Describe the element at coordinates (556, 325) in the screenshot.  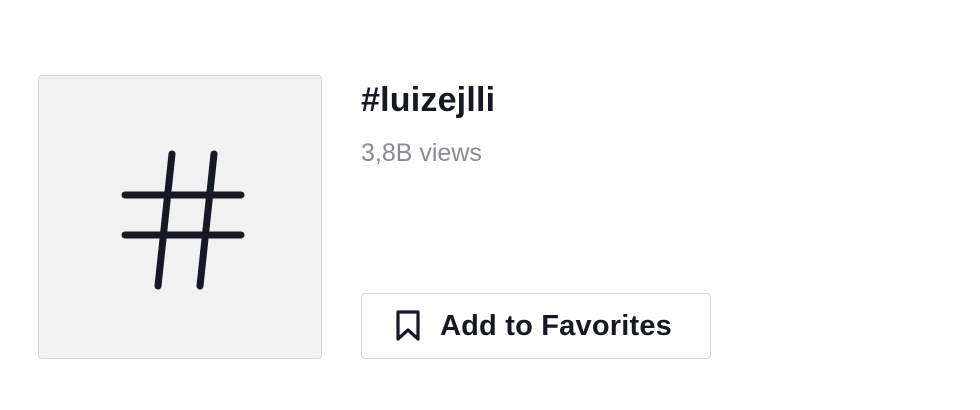
I see `add-to-favorites-label: Add to Favorites` at that location.